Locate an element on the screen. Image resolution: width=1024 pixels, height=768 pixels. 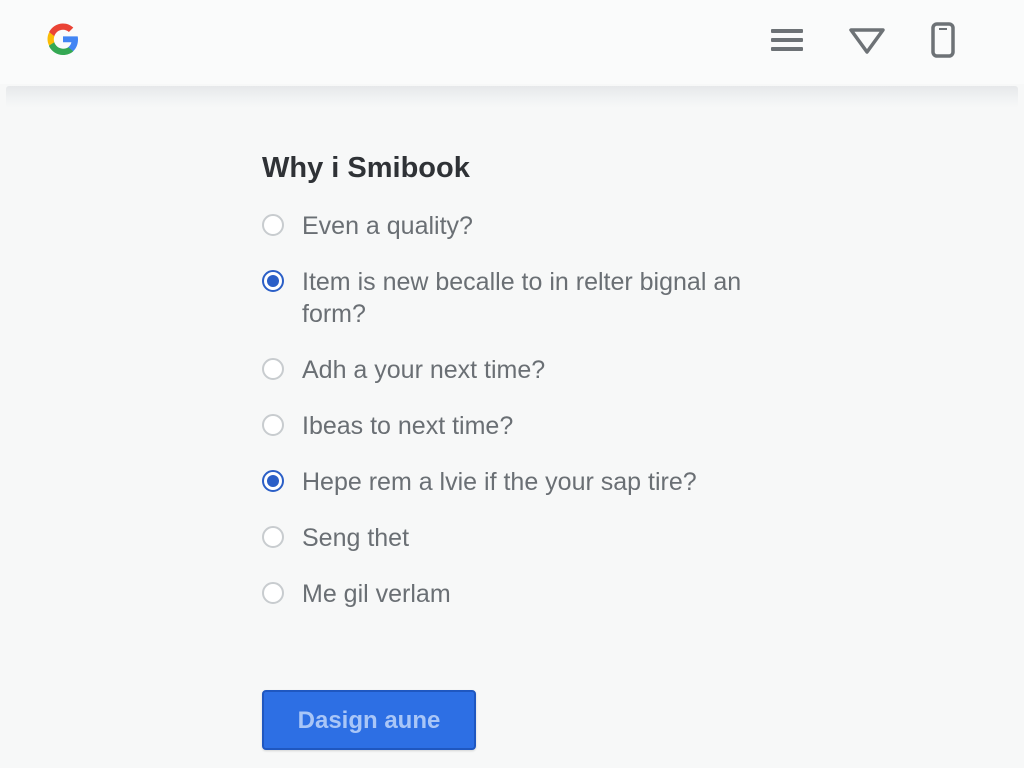
radio-option-label: Seng thet is located at coordinates (356, 538).